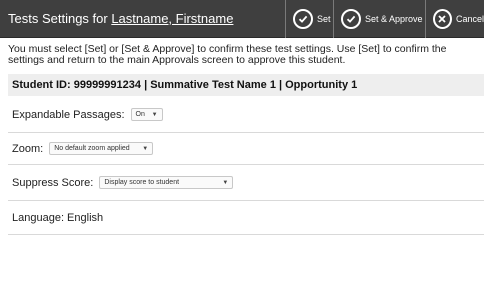 This screenshot has width=484, height=295. What do you see at coordinates (442, 19) in the screenshot?
I see `close-circle-icon` at bounding box center [442, 19].